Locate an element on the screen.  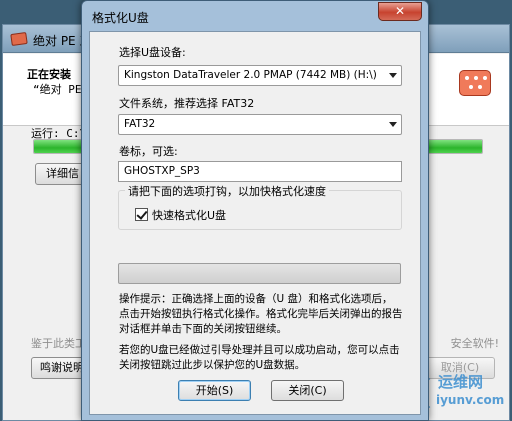
volume-label: 卷标，可选: is located at coordinates (148, 151).